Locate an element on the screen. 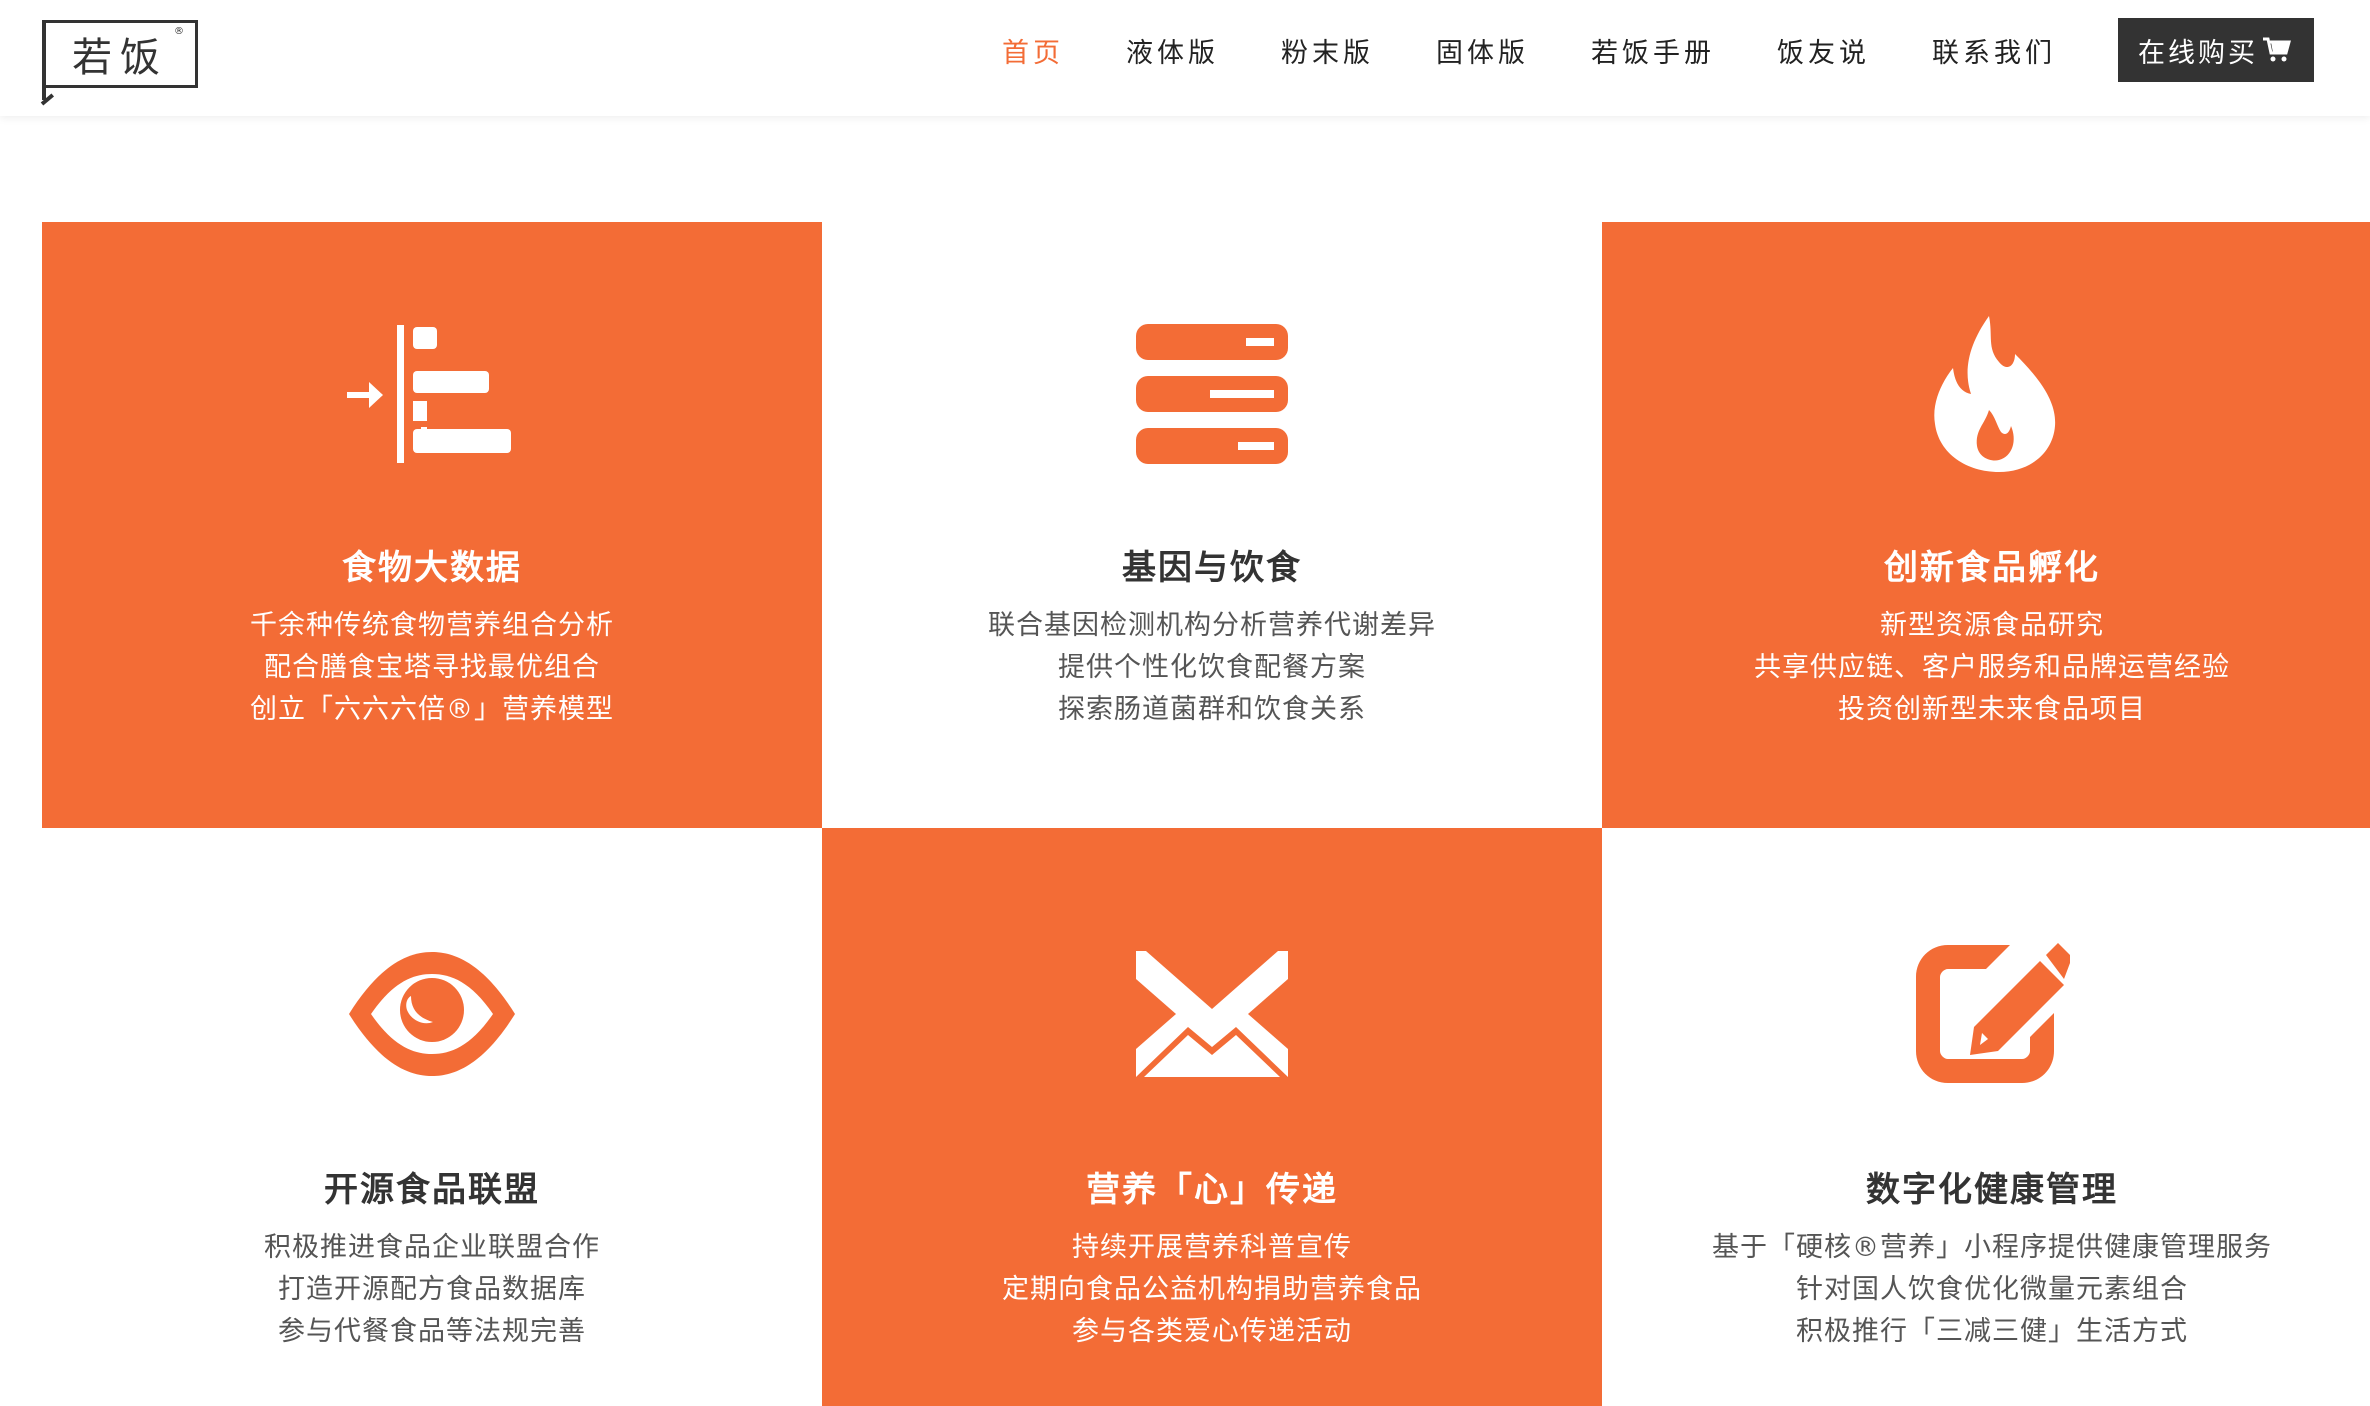 This screenshot has height=1406, width=2370. feature-line: 参与代餐食品等法规完善 is located at coordinates (432, 1331).